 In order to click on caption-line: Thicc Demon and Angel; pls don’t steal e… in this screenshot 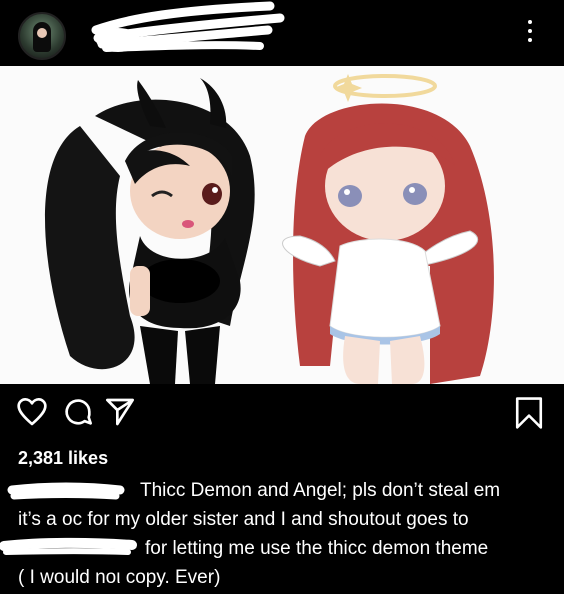, I will do `click(320, 490)`.